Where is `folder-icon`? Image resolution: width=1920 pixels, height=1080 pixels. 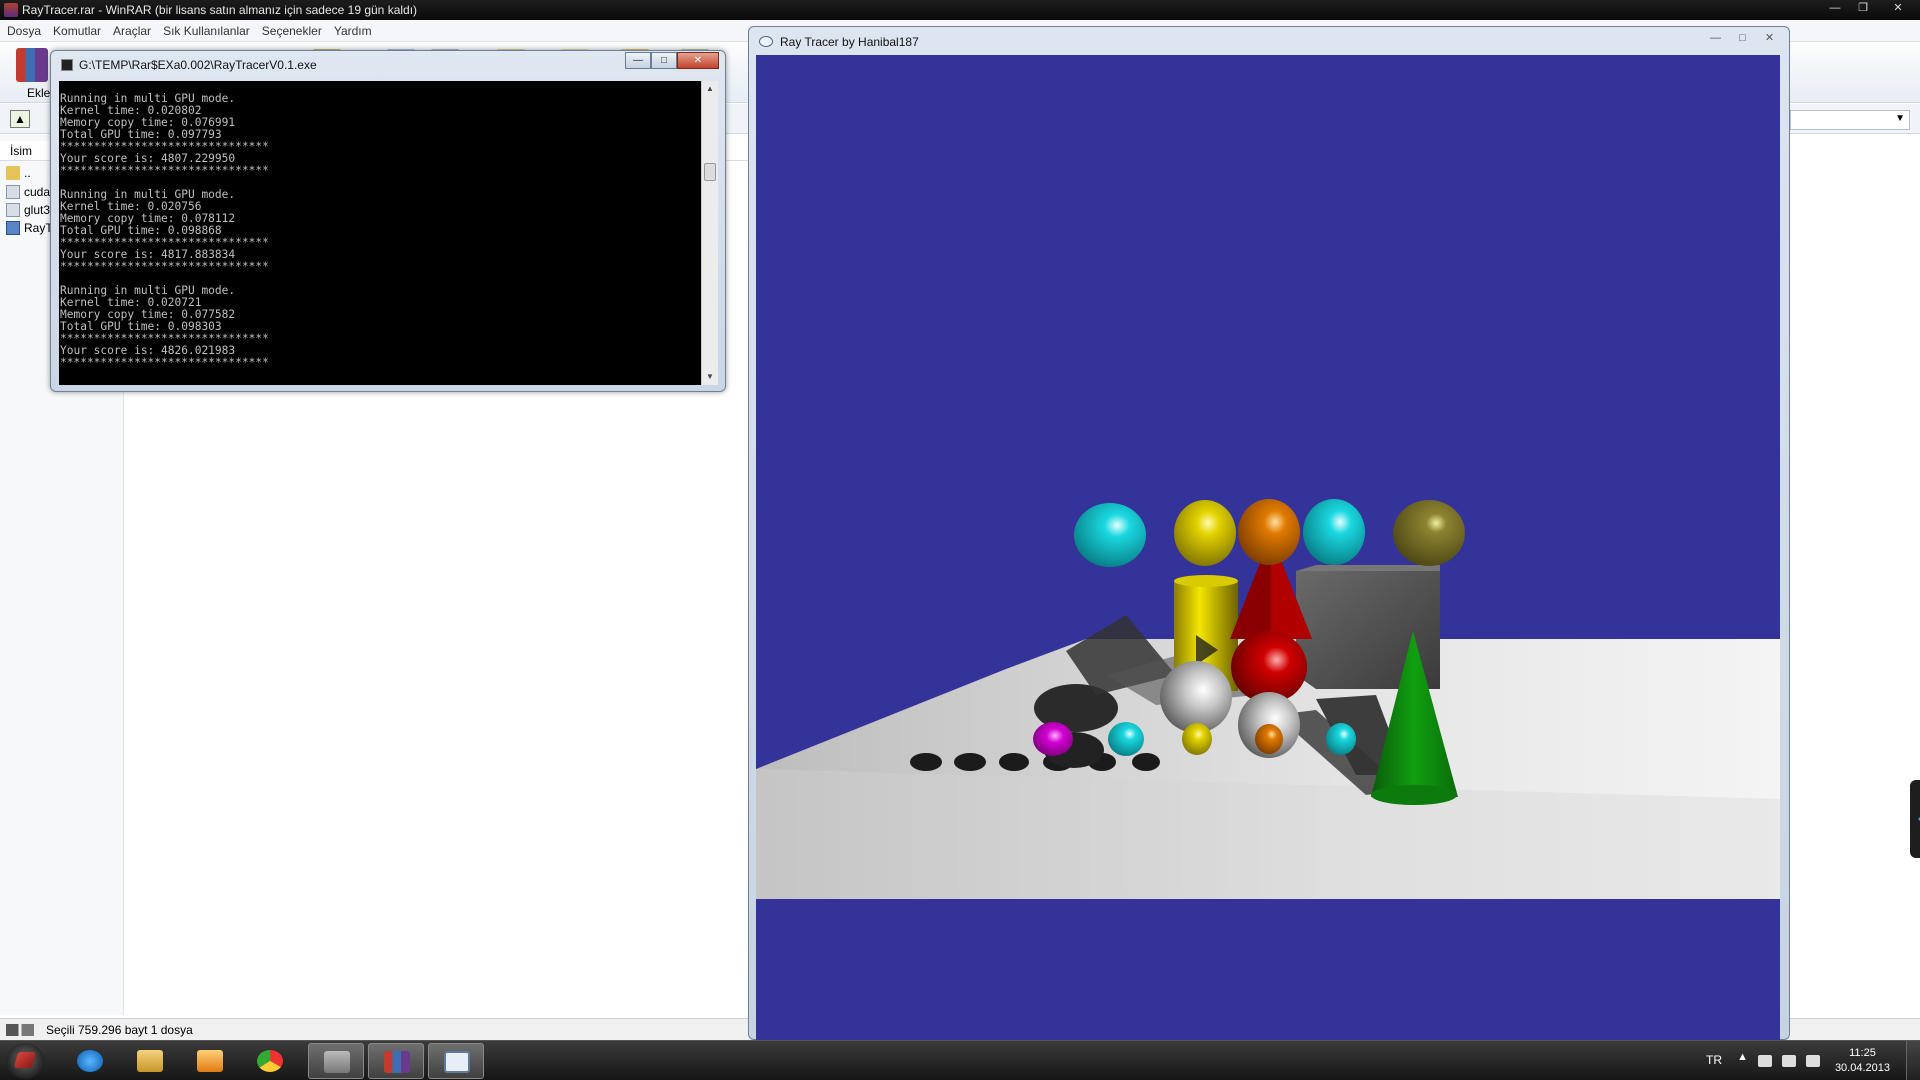
folder-icon is located at coordinates (13, 173).